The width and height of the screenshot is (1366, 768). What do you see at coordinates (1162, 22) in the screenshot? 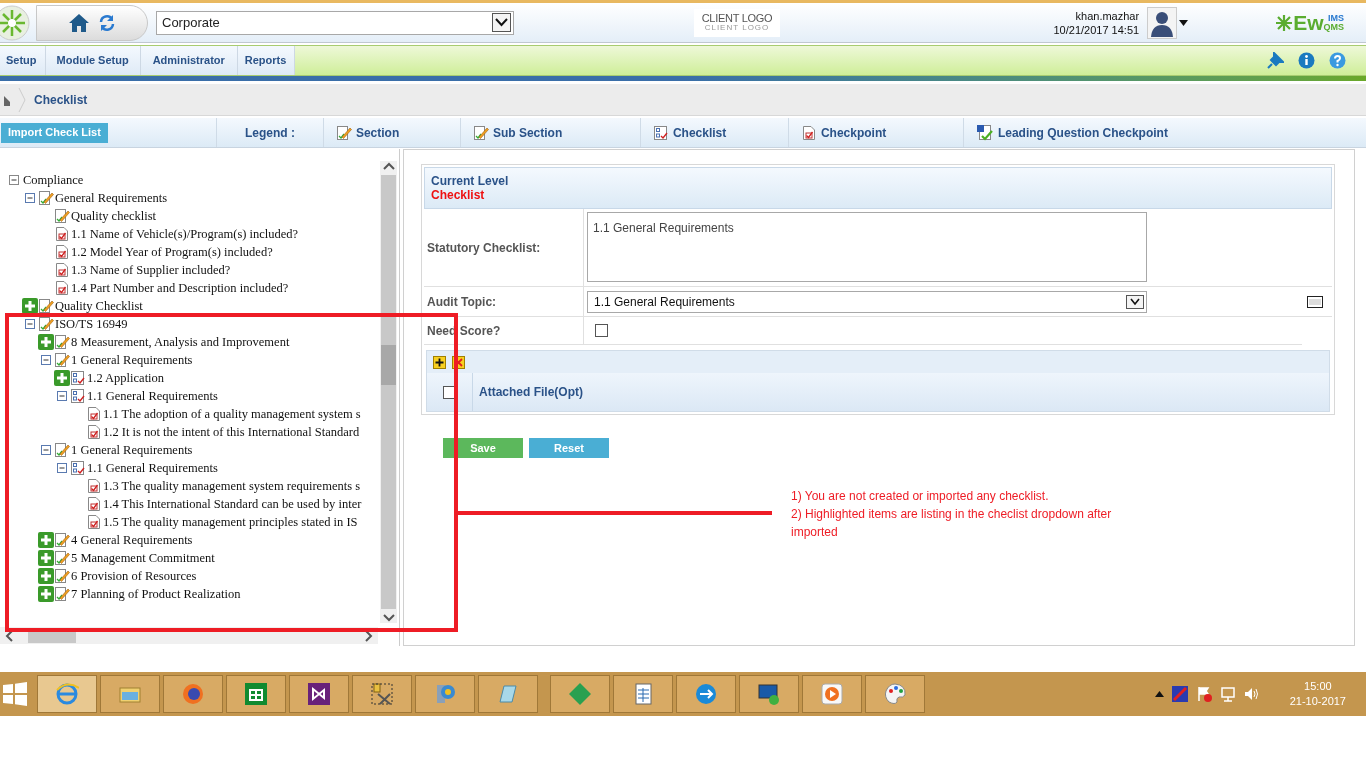
I see `user-avatar-icon` at bounding box center [1162, 22].